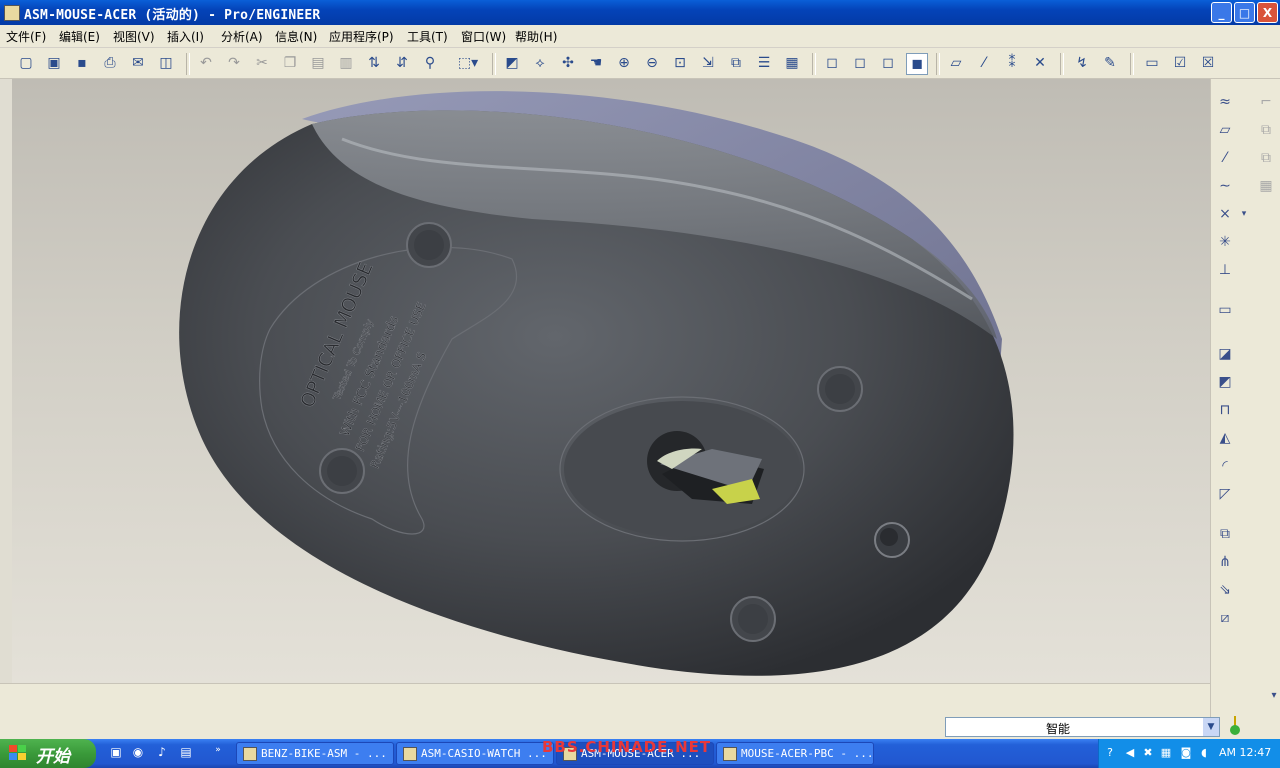 This screenshot has width=1280, height=768. I want to click on quicklaunch-expand-icon: », so click(218, 753).